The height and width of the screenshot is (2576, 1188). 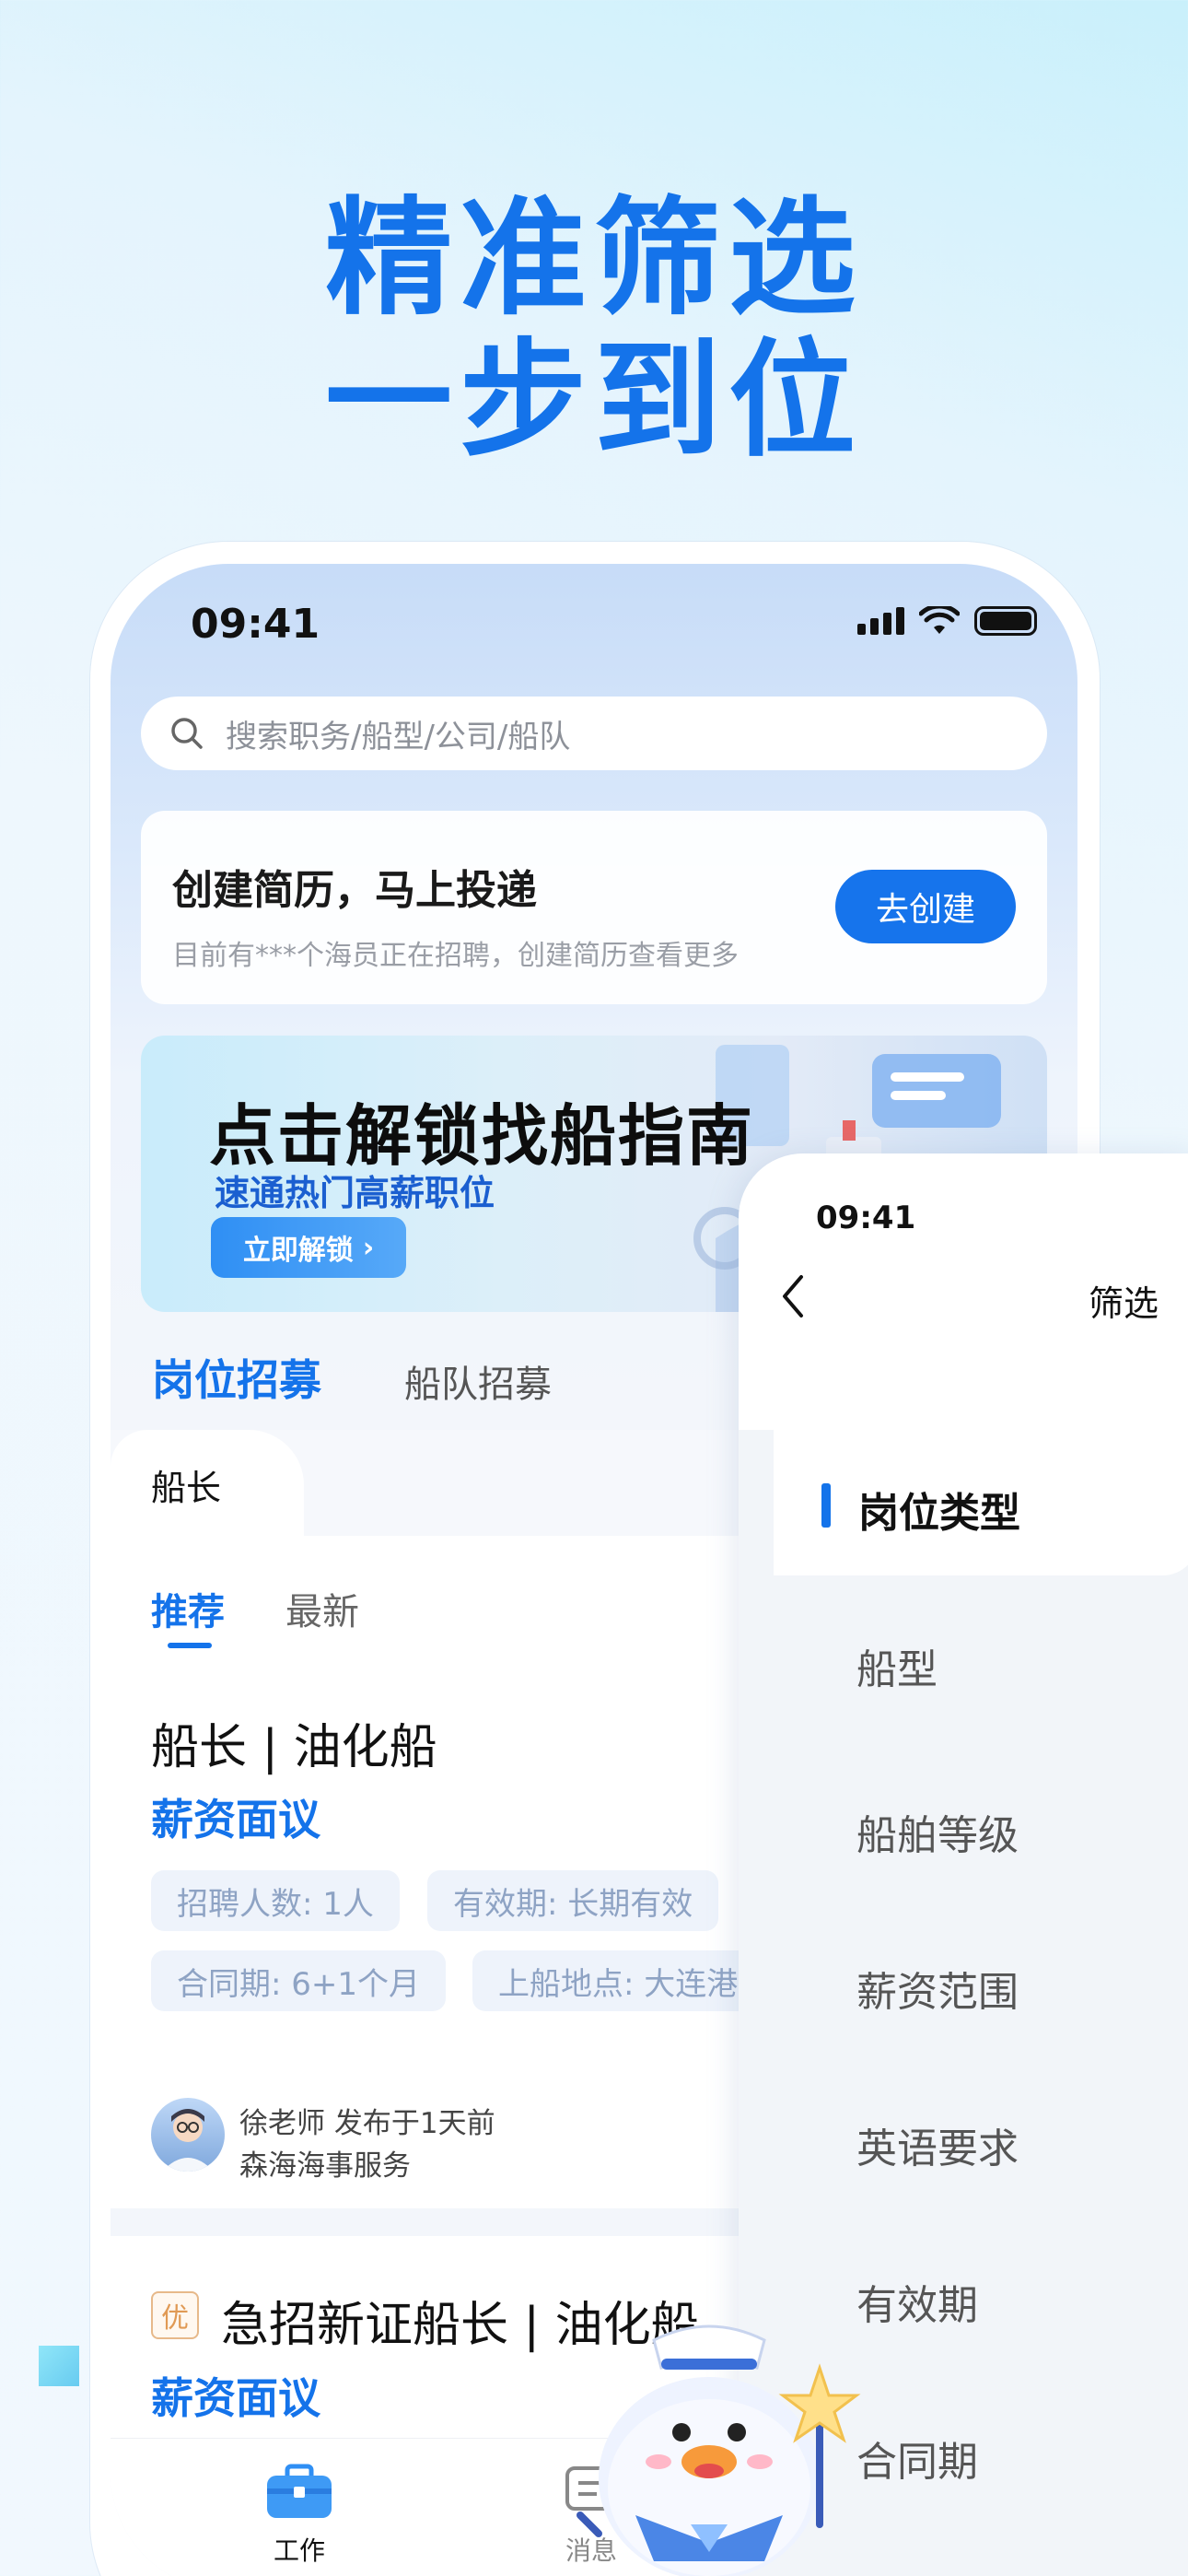 What do you see at coordinates (235, 2398) in the screenshot?
I see `job-salary-2: 薪资面议` at bounding box center [235, 2398].